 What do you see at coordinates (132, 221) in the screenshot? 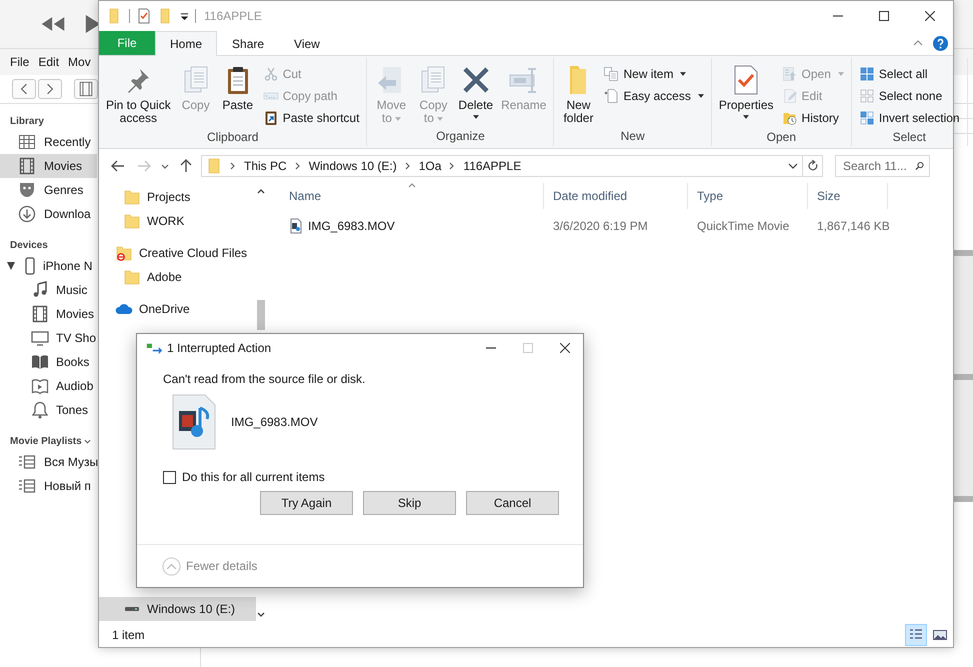
I see `folder-icon` at bounding box center [132, 221].